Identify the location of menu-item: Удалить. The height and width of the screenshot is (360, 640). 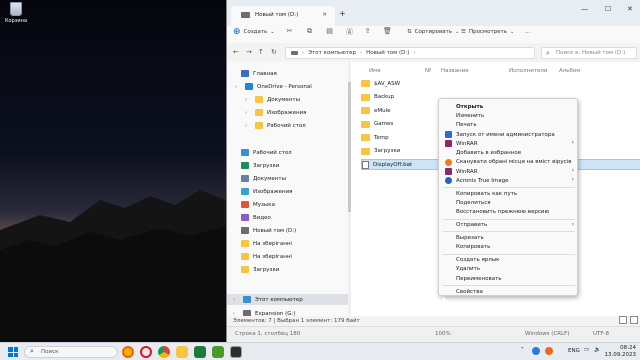
(509, 269).